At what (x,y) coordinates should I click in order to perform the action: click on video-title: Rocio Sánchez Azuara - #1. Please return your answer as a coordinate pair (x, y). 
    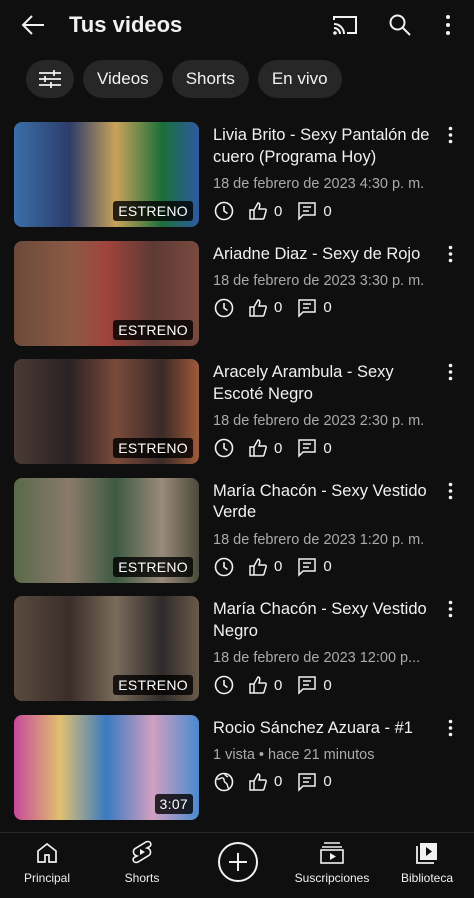
    Looking at the image, I should click on (313, 727).